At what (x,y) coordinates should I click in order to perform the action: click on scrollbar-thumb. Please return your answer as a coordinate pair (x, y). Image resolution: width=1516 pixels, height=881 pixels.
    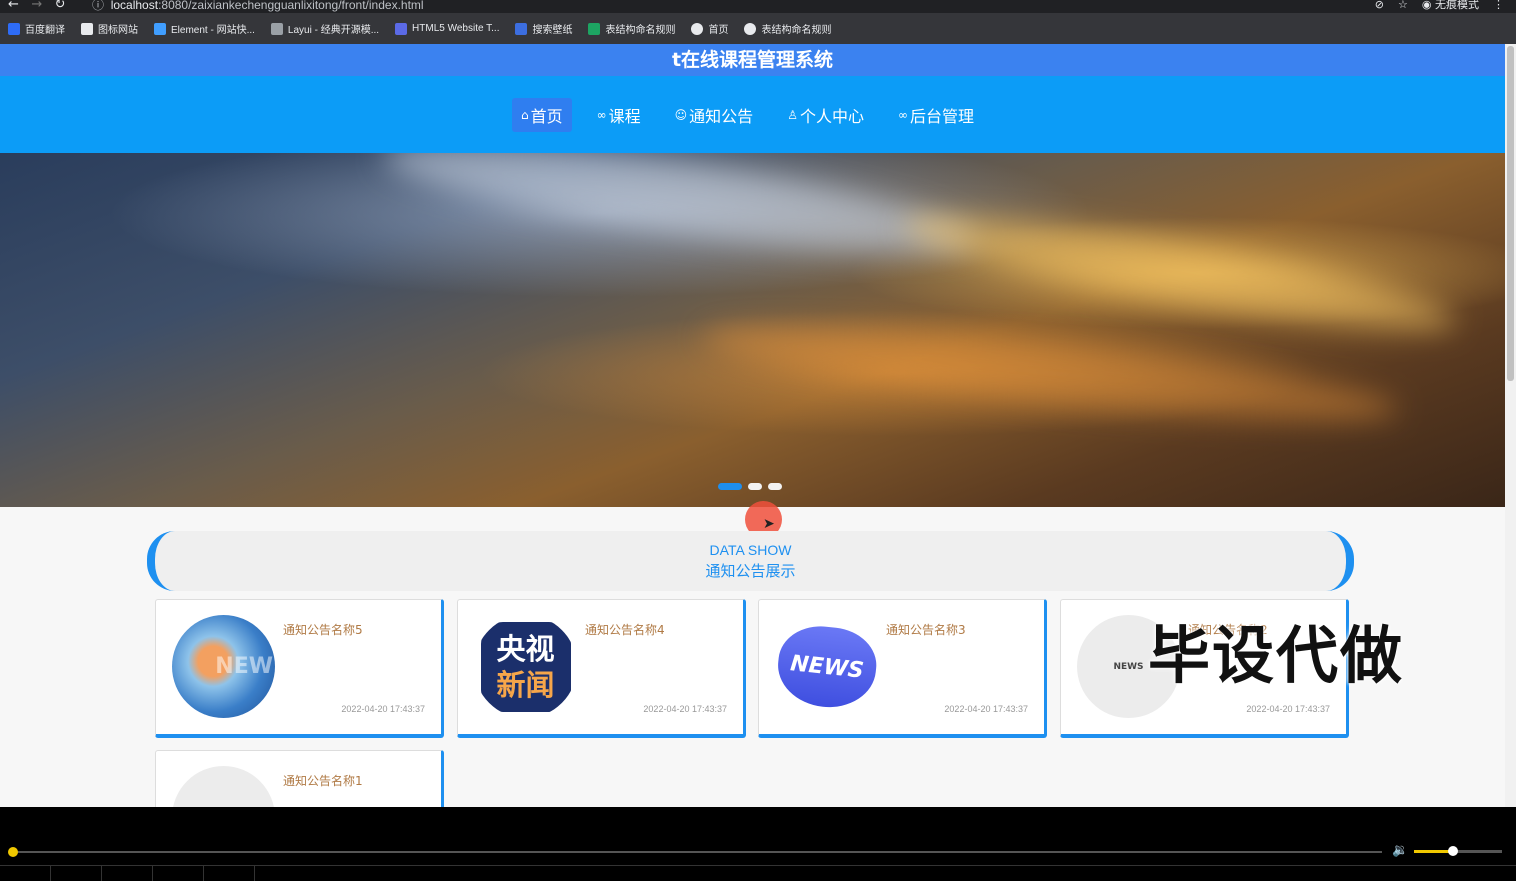
    Looking at the image, I should click on (1510, 213).